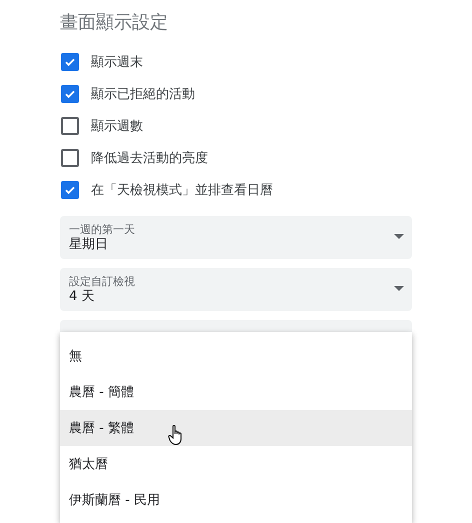 This screenshot has width=472, height=523. Describe the element at coordinates (236, 237) in the screenshot. I see `dropdown-field: 一週的第一天 星期日` at that location.